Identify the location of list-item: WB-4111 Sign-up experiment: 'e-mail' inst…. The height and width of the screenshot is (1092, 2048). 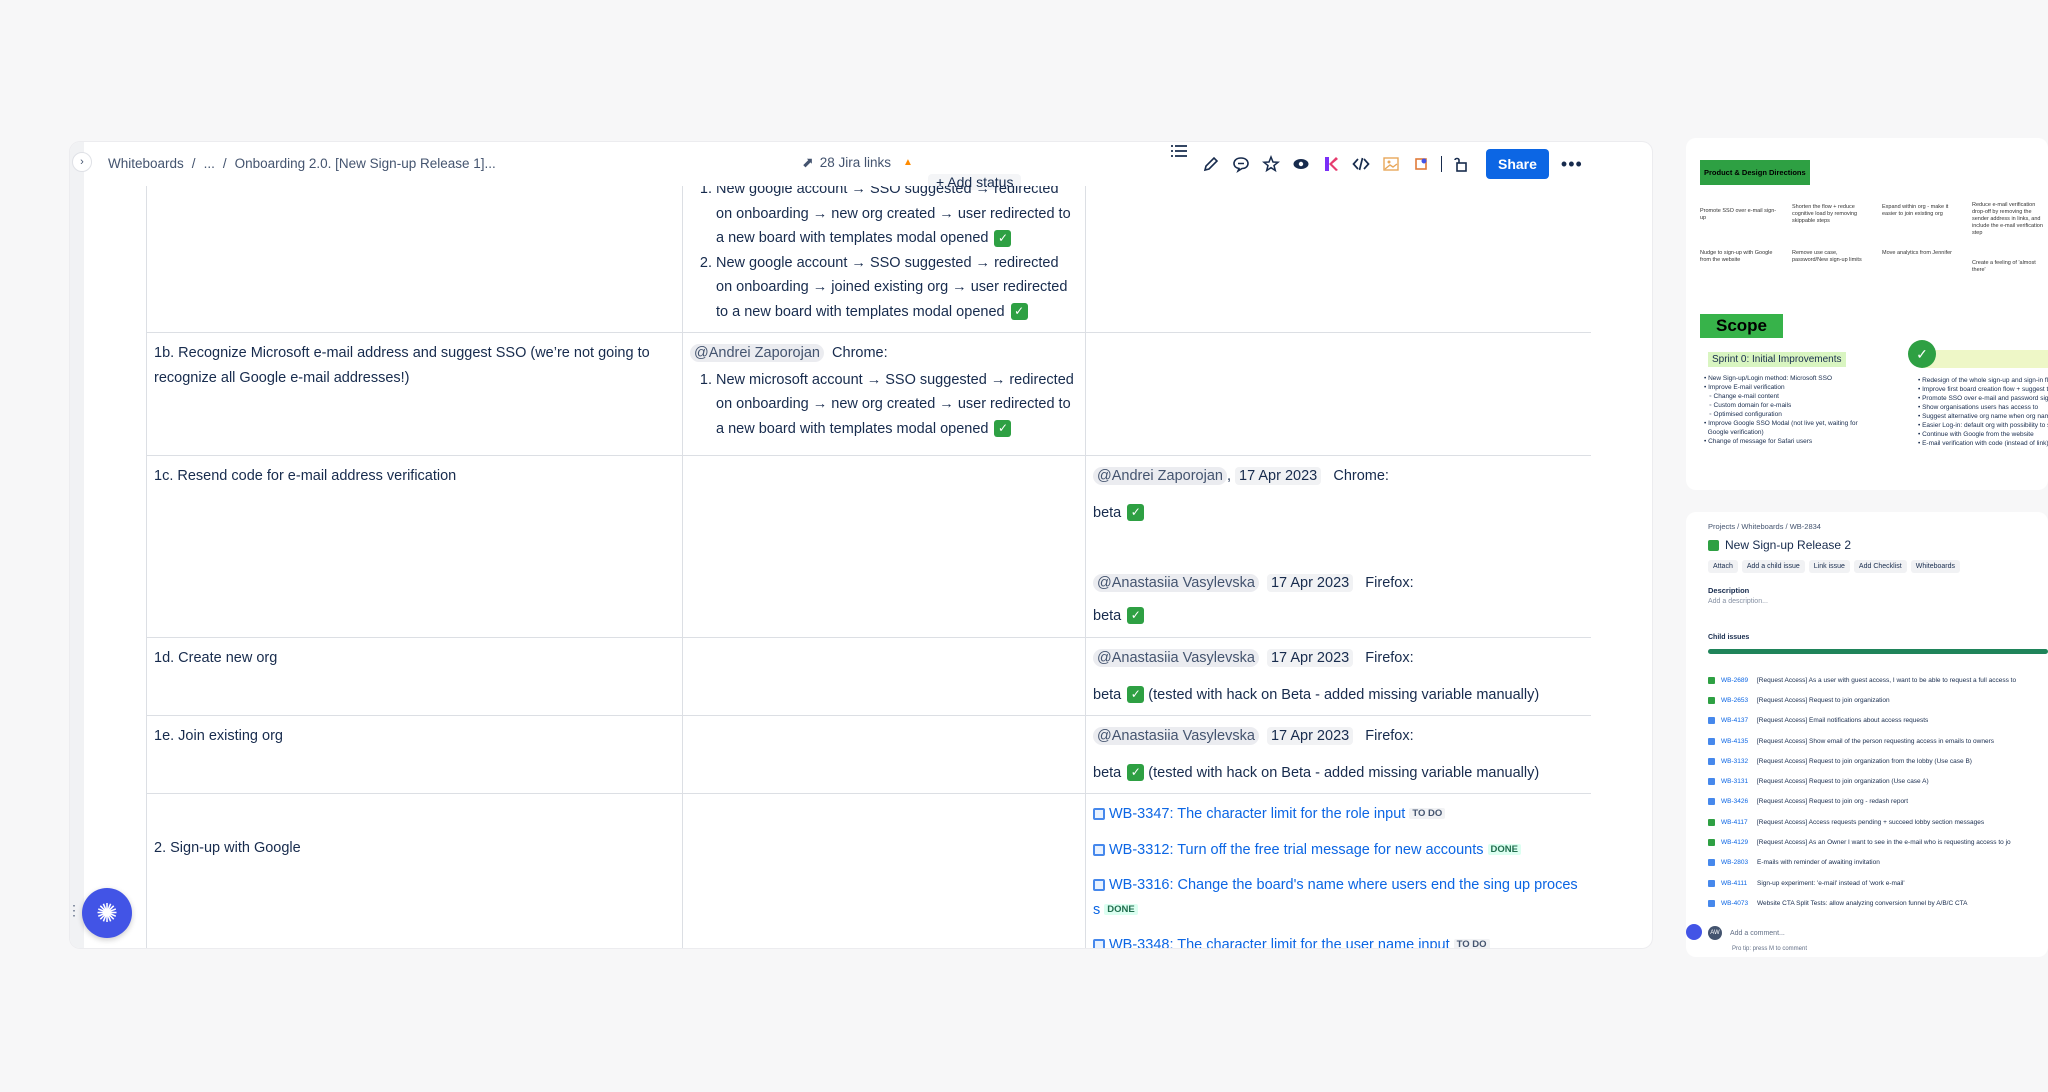
(1862, 883).